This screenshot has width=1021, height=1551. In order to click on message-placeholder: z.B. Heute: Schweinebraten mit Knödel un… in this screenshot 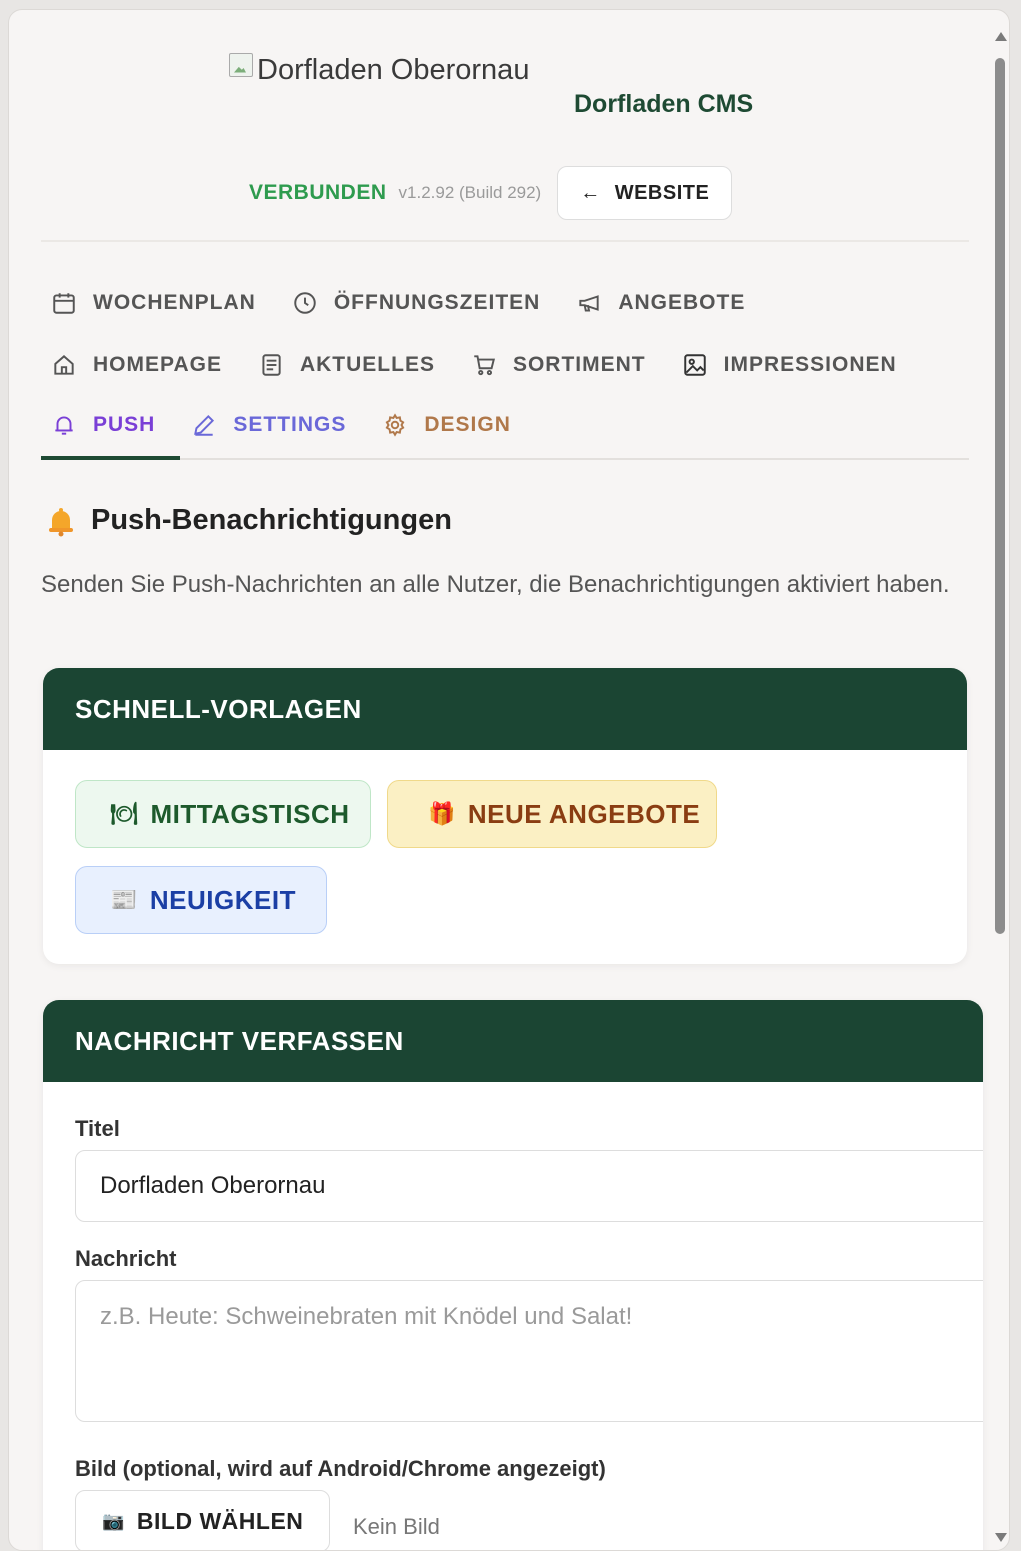, I will do `click(366, 1316)`.